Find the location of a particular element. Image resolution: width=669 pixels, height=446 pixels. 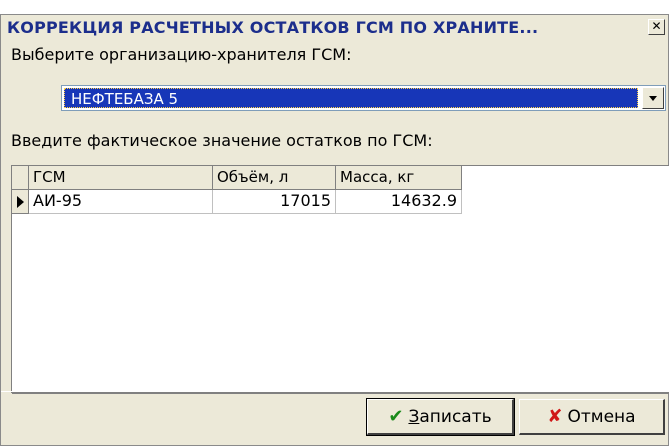

close-button: ✕ is located at coordinates (656, 27).